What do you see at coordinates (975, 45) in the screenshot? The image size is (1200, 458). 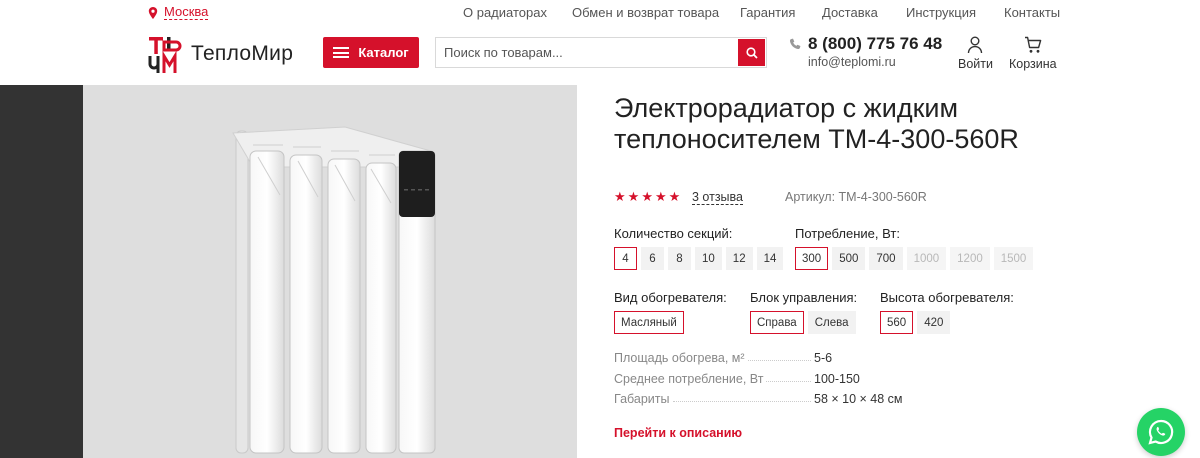 I see `user-icon` at bounding box center [975, 45].